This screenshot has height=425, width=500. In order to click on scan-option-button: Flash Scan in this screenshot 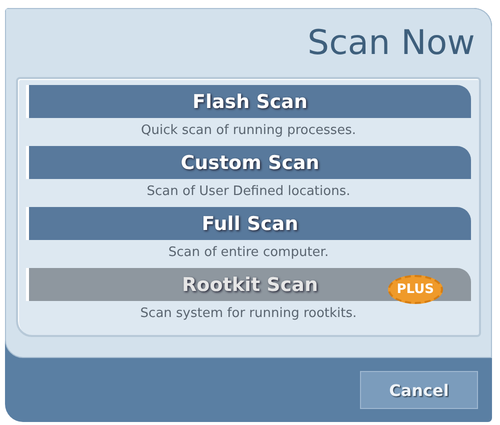, I will do `click(248, 101)`.